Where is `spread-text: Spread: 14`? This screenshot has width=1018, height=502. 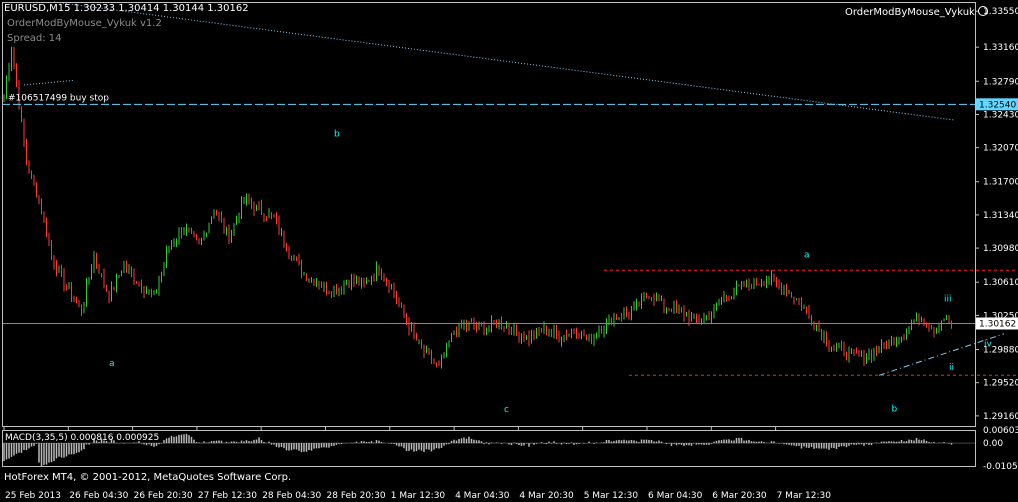
spread-text: Spread: 14 is located at coordinates (34, 38).